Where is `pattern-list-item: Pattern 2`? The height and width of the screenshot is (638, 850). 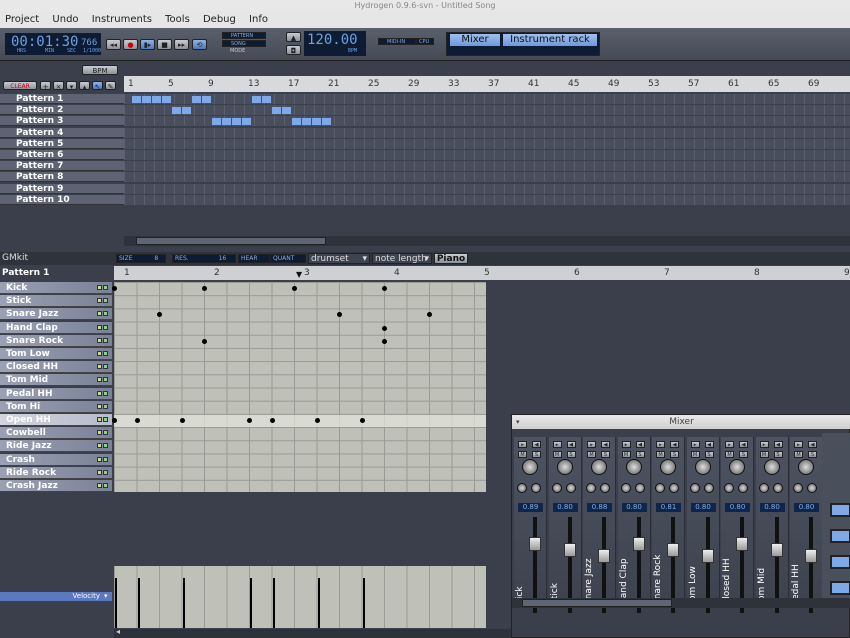
pattern-list-item: Pattern 2 is located at coordinates (62, 110).